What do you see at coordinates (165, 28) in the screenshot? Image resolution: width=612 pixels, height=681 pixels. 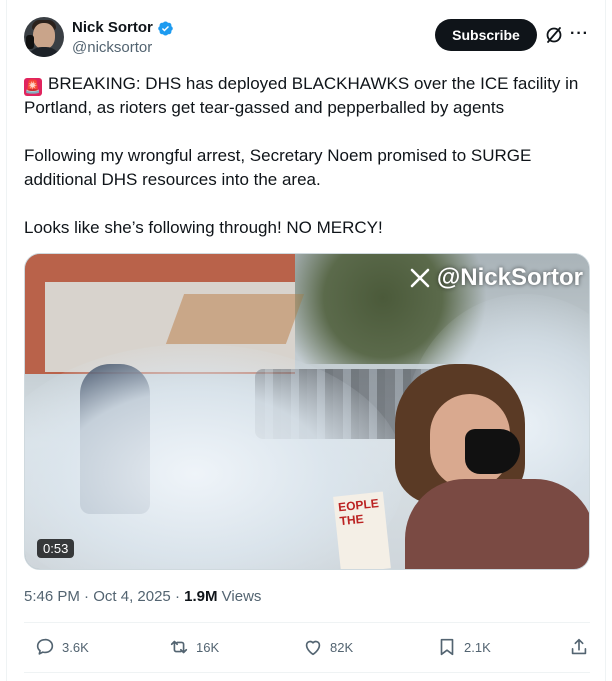 I see `verified-badge-icon` at bounding box center [165, 28].